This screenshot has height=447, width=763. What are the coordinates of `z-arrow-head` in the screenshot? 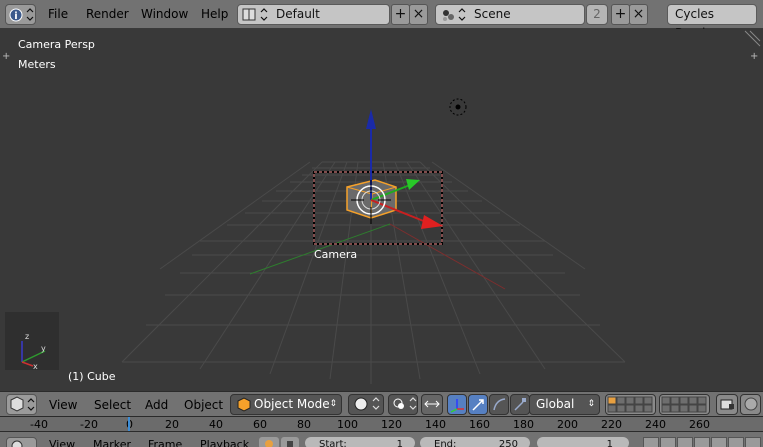 It's located at (371, 119).